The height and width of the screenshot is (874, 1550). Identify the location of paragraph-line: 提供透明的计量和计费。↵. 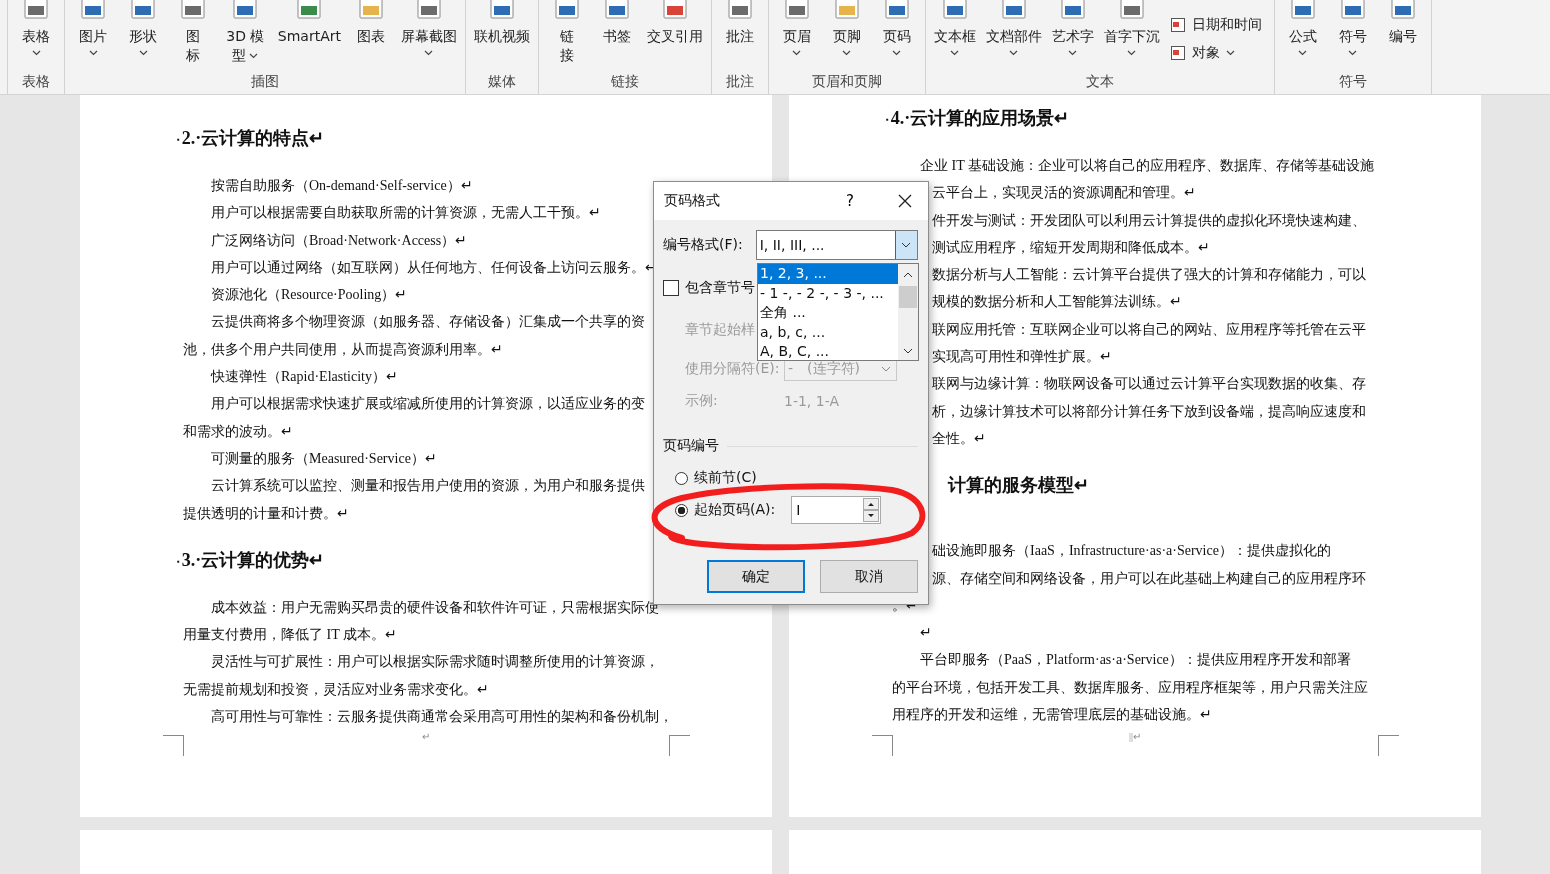
(266, 513).